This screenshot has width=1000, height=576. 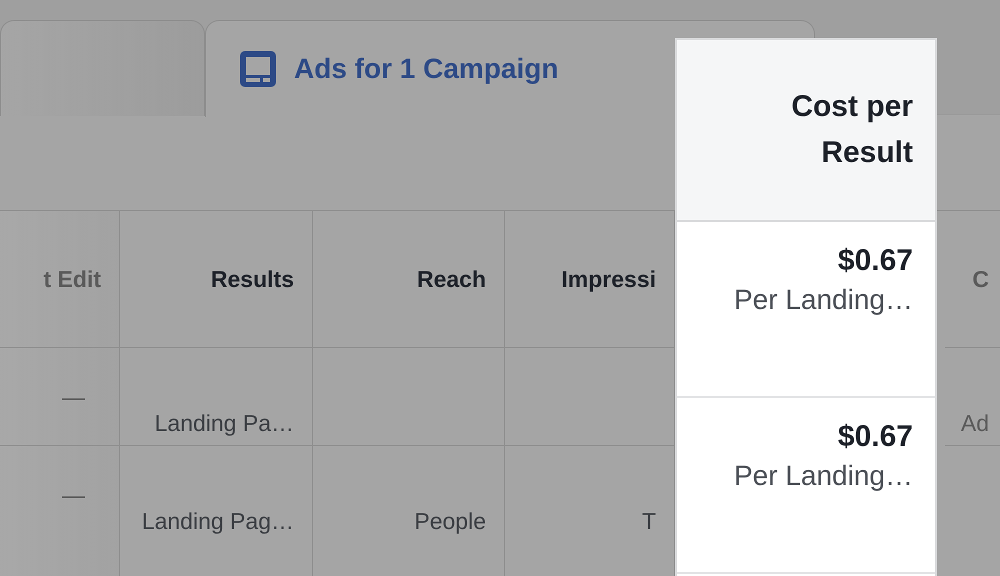 I want to click on column-header: Reach, so click(x=409, y=279).